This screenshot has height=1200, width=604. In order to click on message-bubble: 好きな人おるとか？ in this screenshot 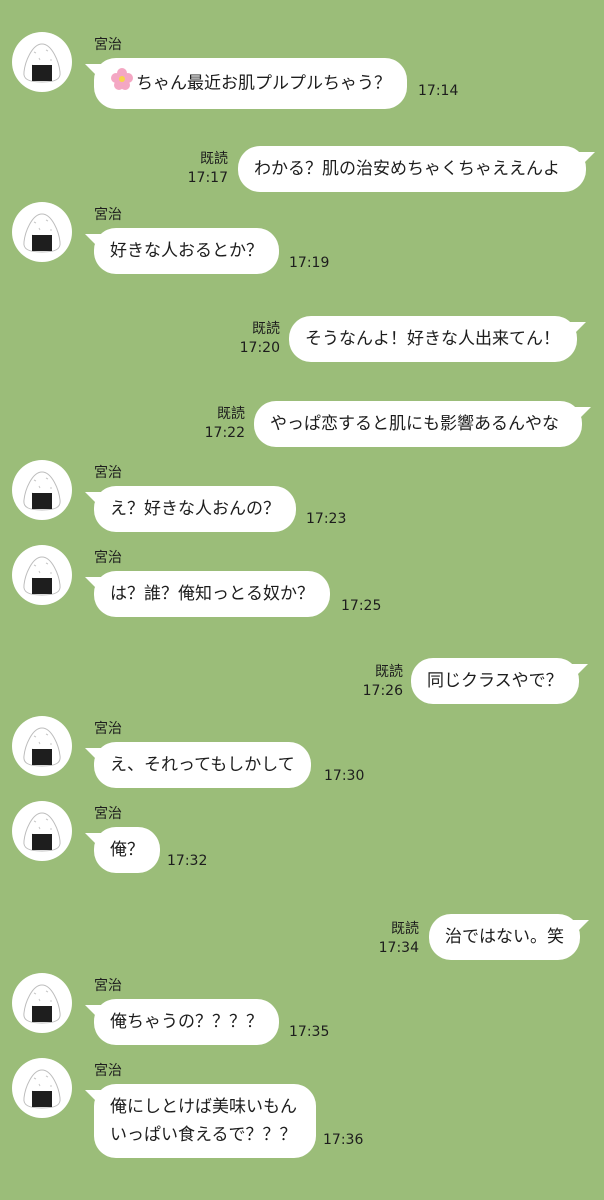, I will do `click(186, 251)`.